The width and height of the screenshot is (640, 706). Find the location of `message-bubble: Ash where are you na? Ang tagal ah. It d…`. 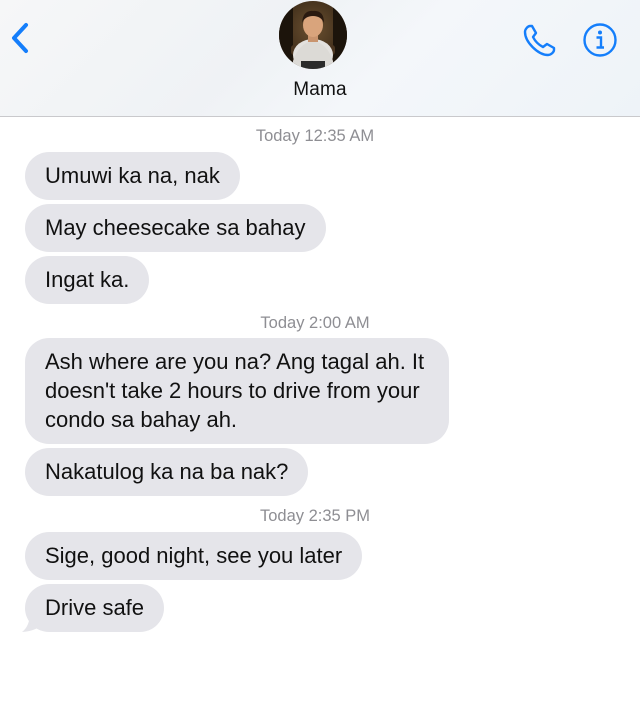

message-bubble: Ash where are you na? Ang tagal ah. It d… is located at coordinates (237, 391).